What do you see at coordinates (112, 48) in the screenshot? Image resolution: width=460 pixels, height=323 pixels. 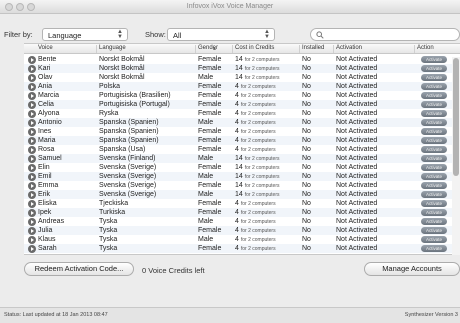 I see `column-header-language: Language` at bounding box center [112, 48].